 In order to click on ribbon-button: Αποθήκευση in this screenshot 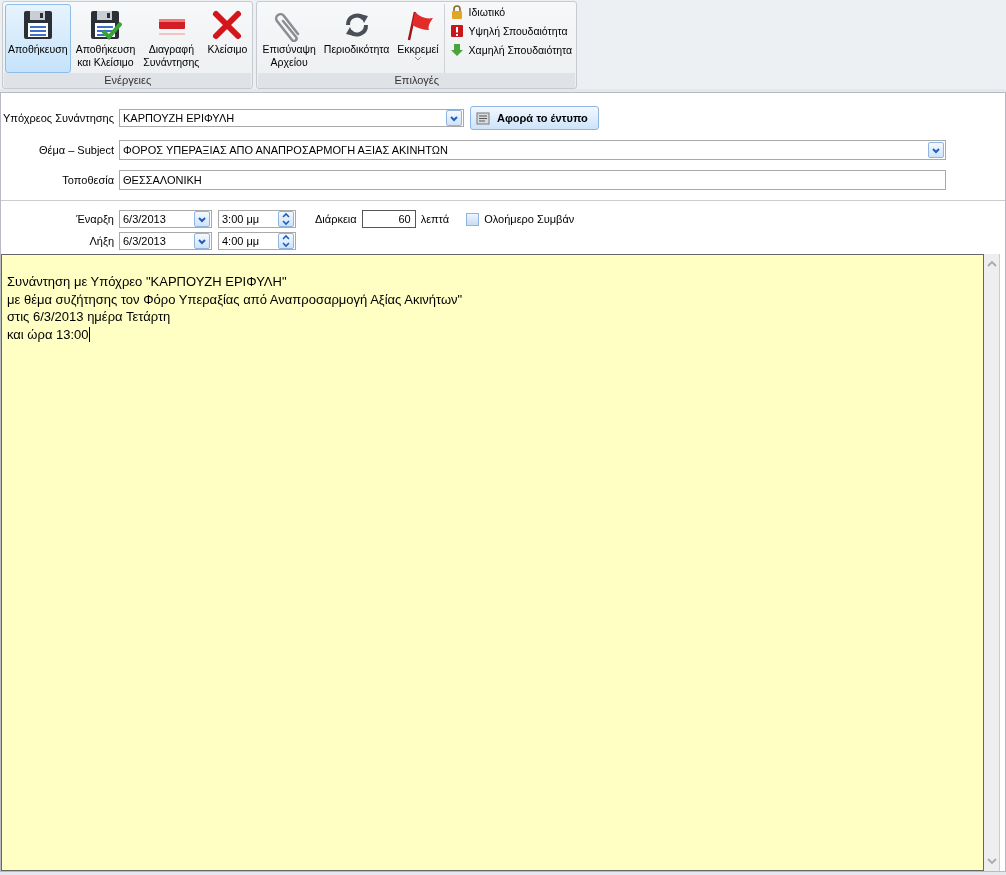, I will do `click(38, 38)`.